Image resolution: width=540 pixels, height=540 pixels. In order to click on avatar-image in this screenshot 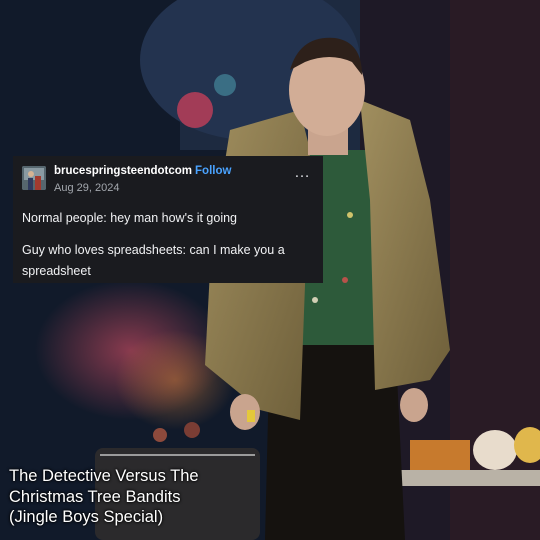, I will do `click(34, 178)`.